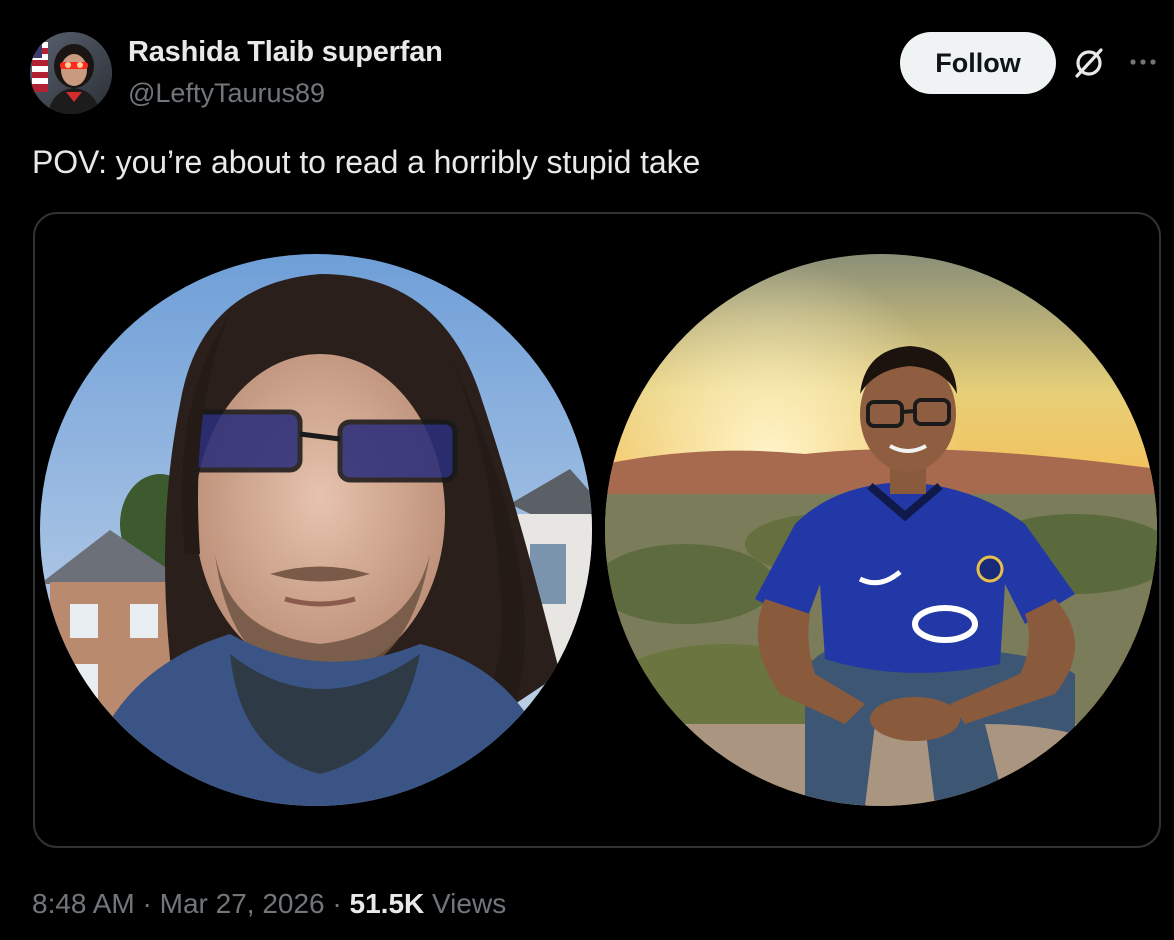  Describe the element at coordinates (465, 903) in the screenshot. I see `views-label: Views` at that location.